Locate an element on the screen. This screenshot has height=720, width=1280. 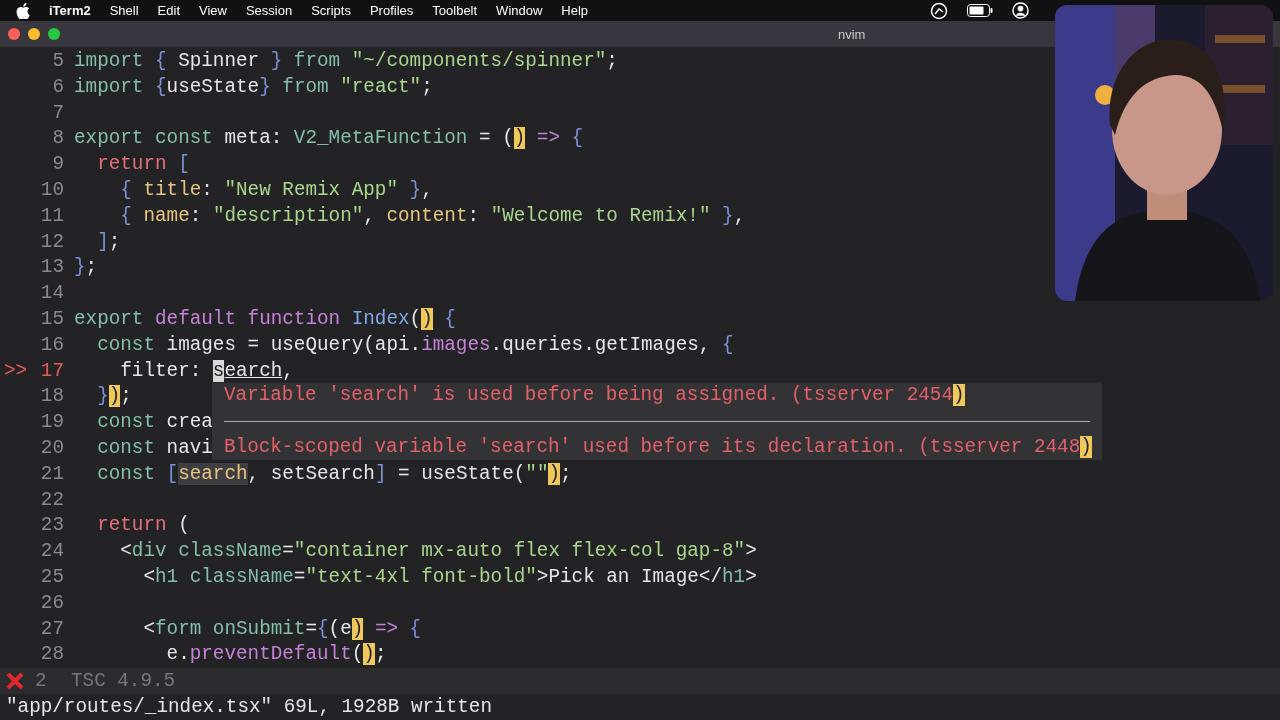
line-number: 23 is located at coordinates (51, 526).